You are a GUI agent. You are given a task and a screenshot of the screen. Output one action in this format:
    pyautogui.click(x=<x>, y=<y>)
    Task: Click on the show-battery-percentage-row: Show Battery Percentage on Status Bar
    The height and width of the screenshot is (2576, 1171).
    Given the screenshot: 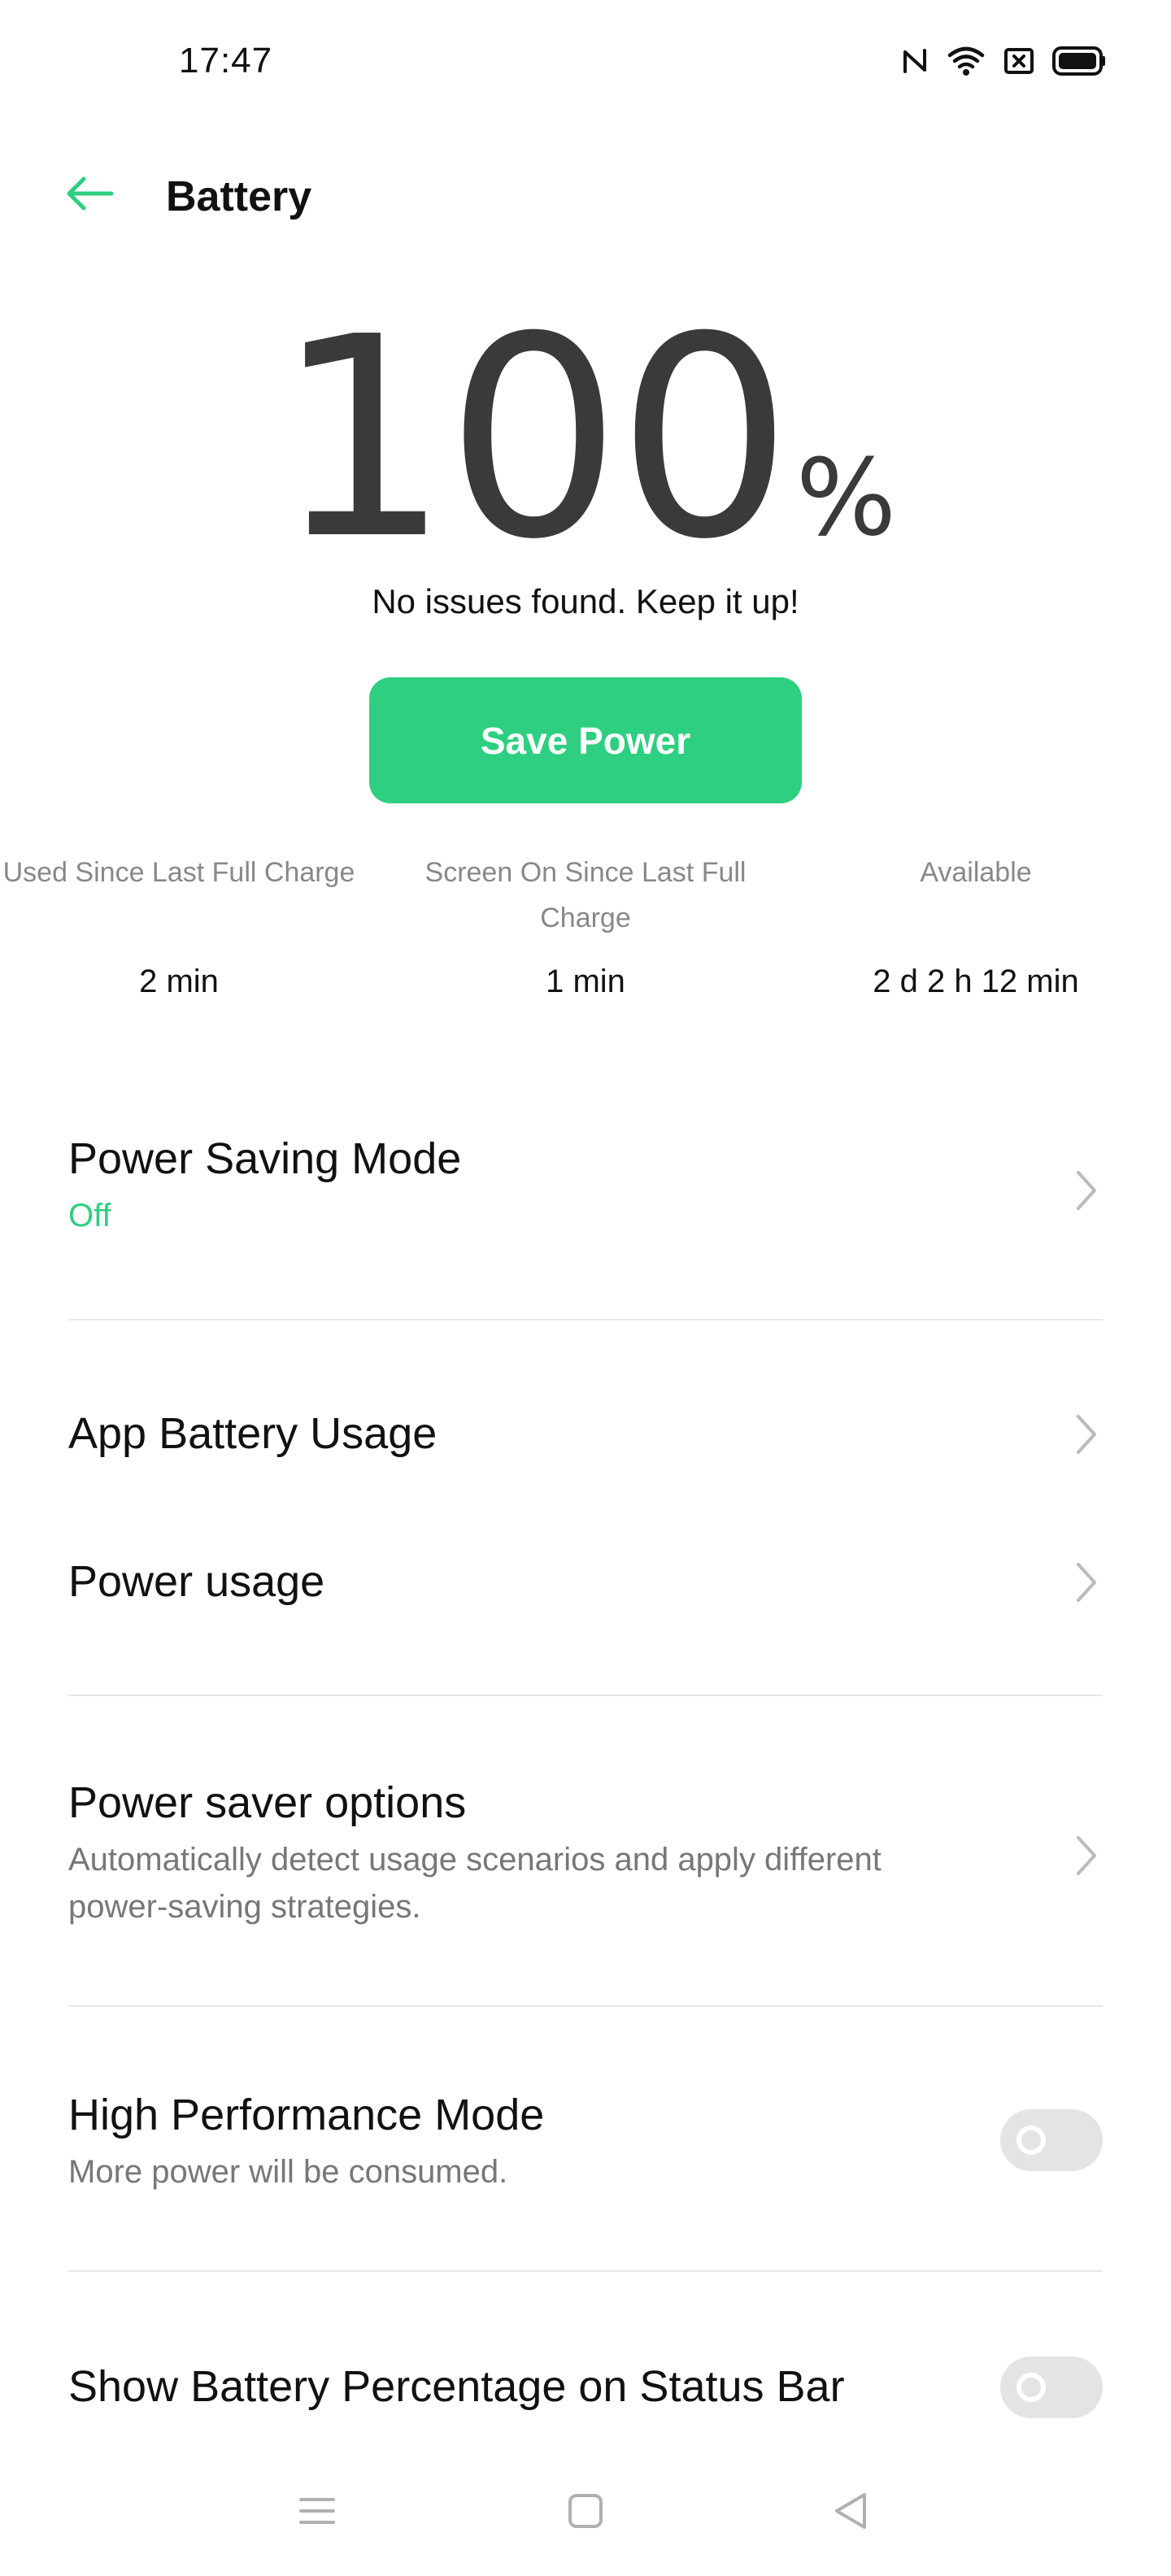 What is the action you would take?
    pyautogui.click(x=585, y=2389)
    